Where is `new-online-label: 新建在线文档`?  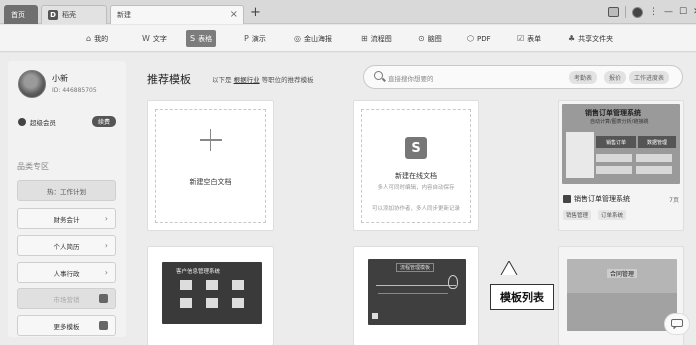 new-online-label: 新建在线文档 is located at coordinates (416, 176).